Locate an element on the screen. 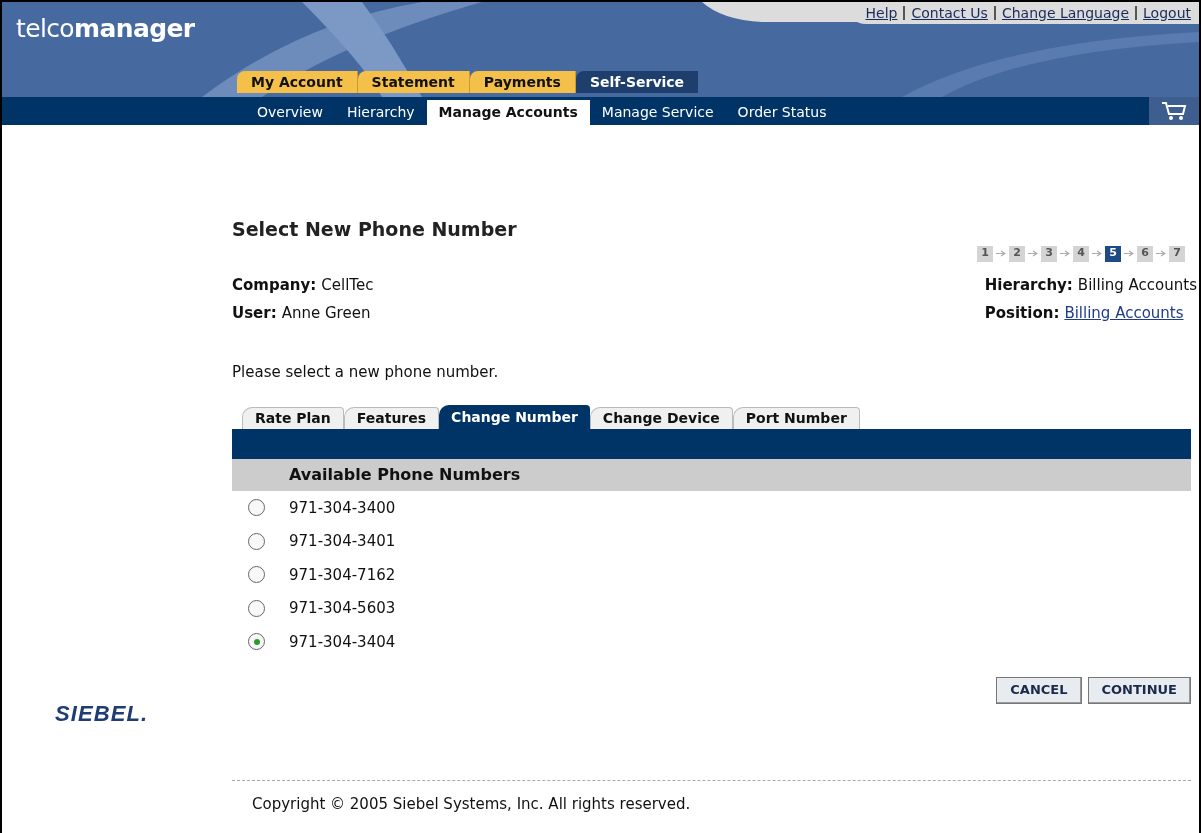 Image resolution: width=1201 pixels, height=833 pixels. field-label: User: is located at coordinates (254, 313).